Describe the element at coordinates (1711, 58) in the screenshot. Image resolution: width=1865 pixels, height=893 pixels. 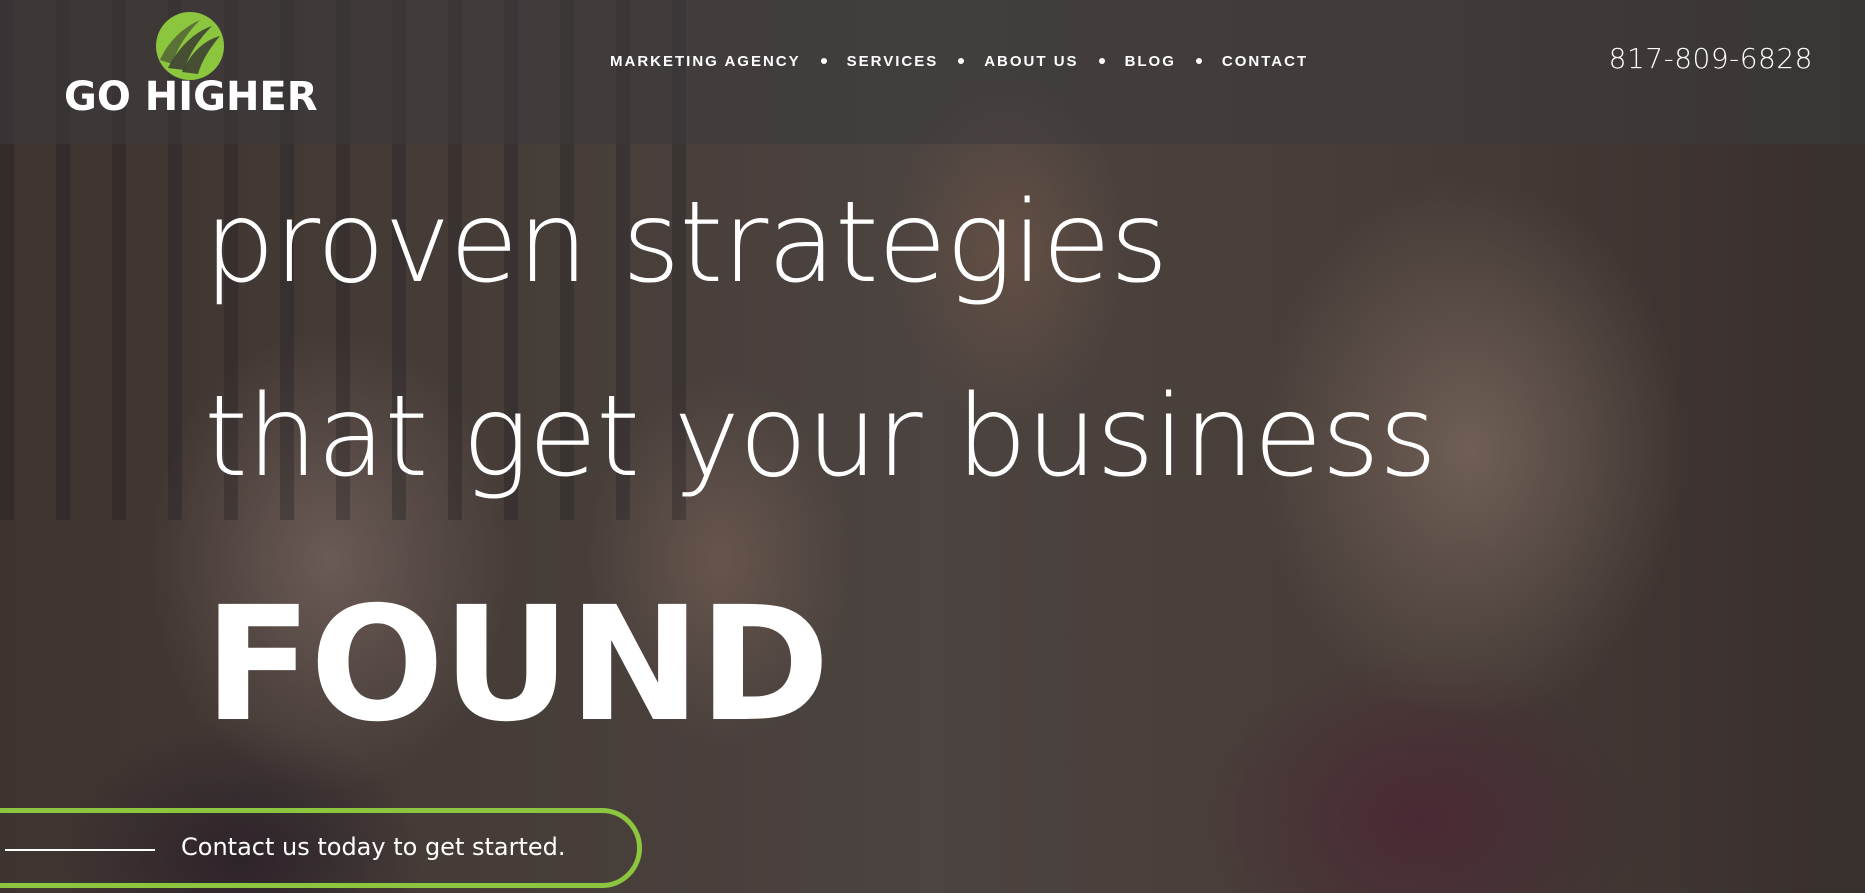
I see `phone-number-link: 817-809-6828` at that location.